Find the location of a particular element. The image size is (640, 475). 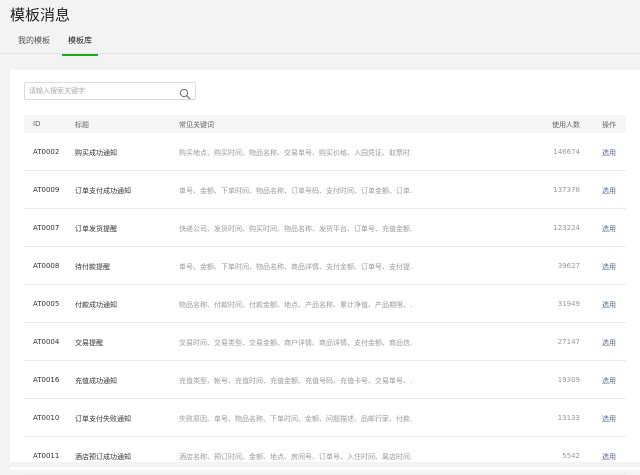

row-users: 19309 is located at coordinates (568, 380).